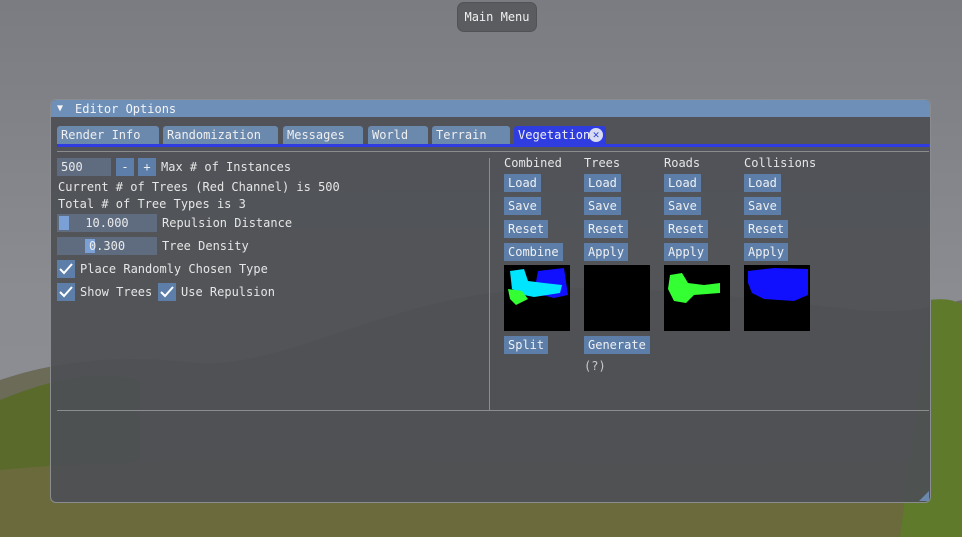 The image size is (962, 537). I want to click on tab-terrain: Terrain, so click(471, 135).